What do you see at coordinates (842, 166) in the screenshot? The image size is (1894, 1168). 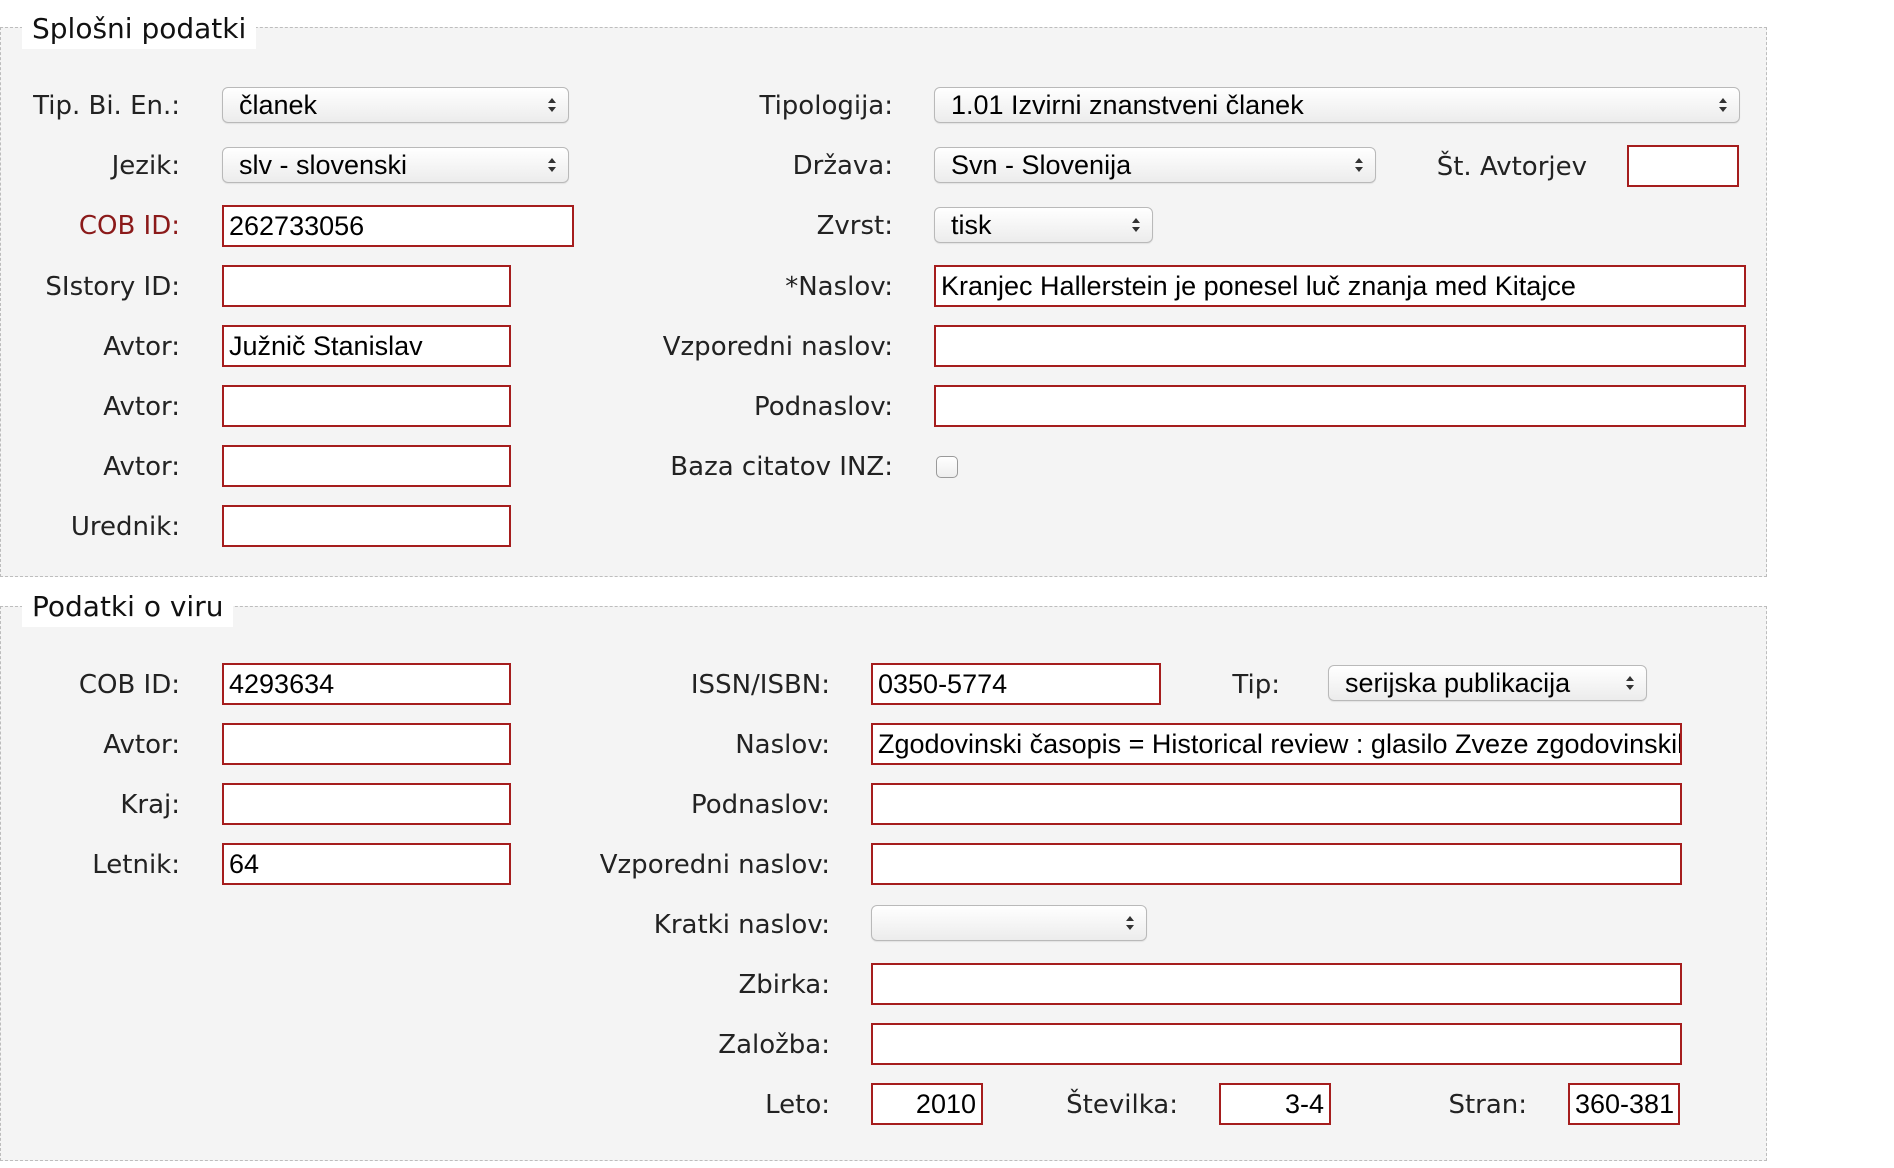 I see `drzava-label: Država:` at bounding box center [842, 166].